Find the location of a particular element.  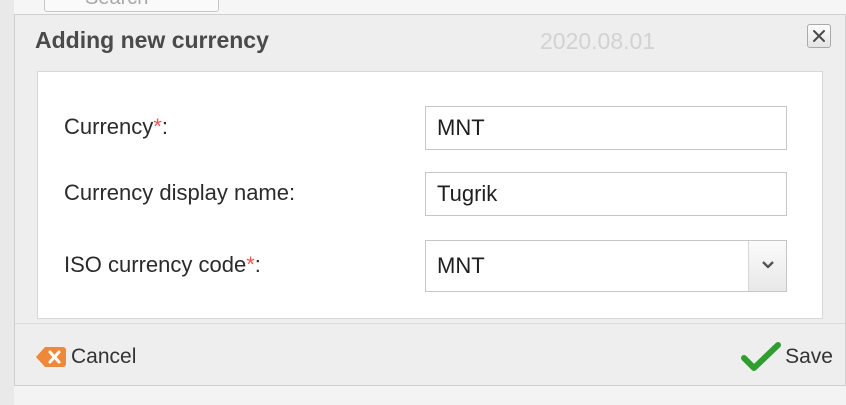

iso-code-dropdown-button is located at coordinates (767, 266).